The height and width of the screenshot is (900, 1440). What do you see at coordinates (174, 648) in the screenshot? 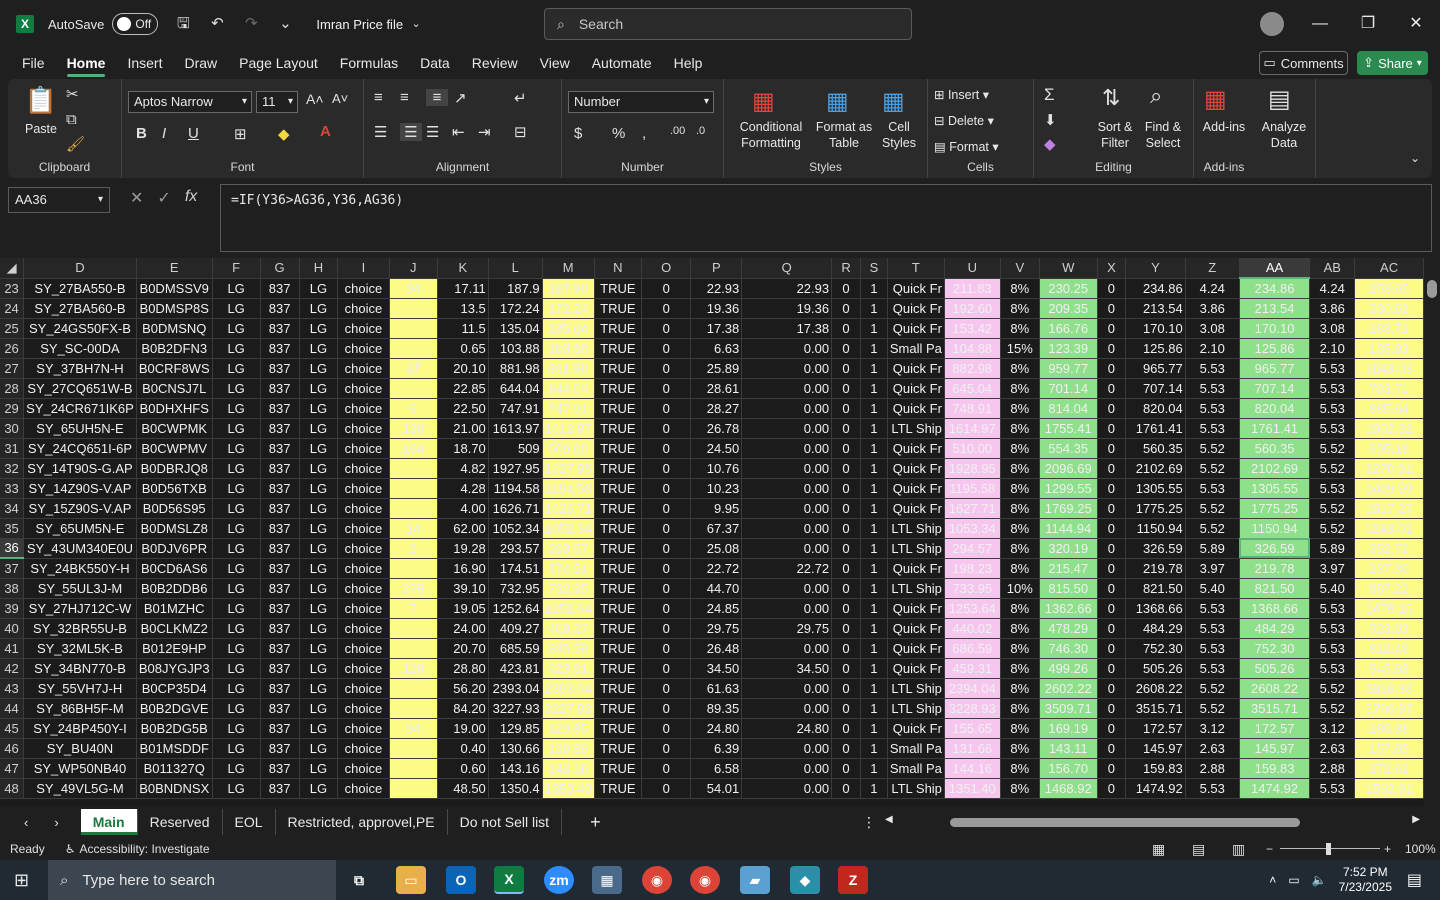
I see `cell: B012E9HP` at bounding box center [174, 648].